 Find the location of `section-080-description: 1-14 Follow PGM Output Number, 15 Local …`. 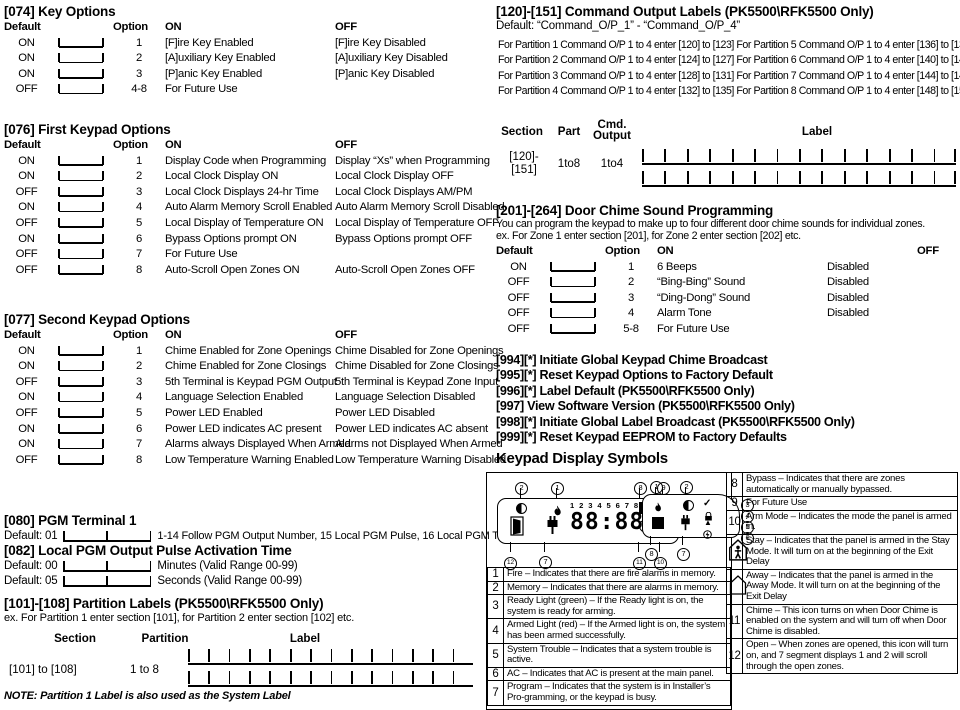

section-080-description: 1-14 Follow PGM Output Number, 15 Local … is located at coordinates (340, 536).